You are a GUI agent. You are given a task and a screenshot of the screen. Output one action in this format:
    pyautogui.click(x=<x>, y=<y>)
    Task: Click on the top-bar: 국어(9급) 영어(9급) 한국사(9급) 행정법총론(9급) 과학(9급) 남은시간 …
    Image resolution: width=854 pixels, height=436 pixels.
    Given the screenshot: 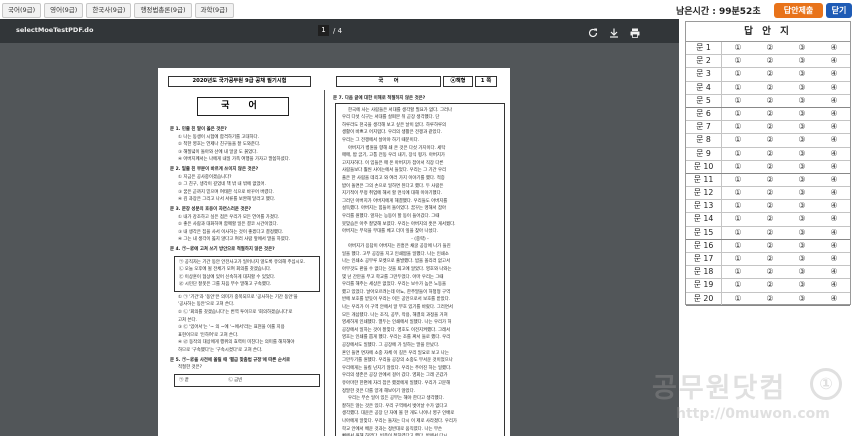 What is the action you would take?
    pyautogui.click(x=427, y=9)
    